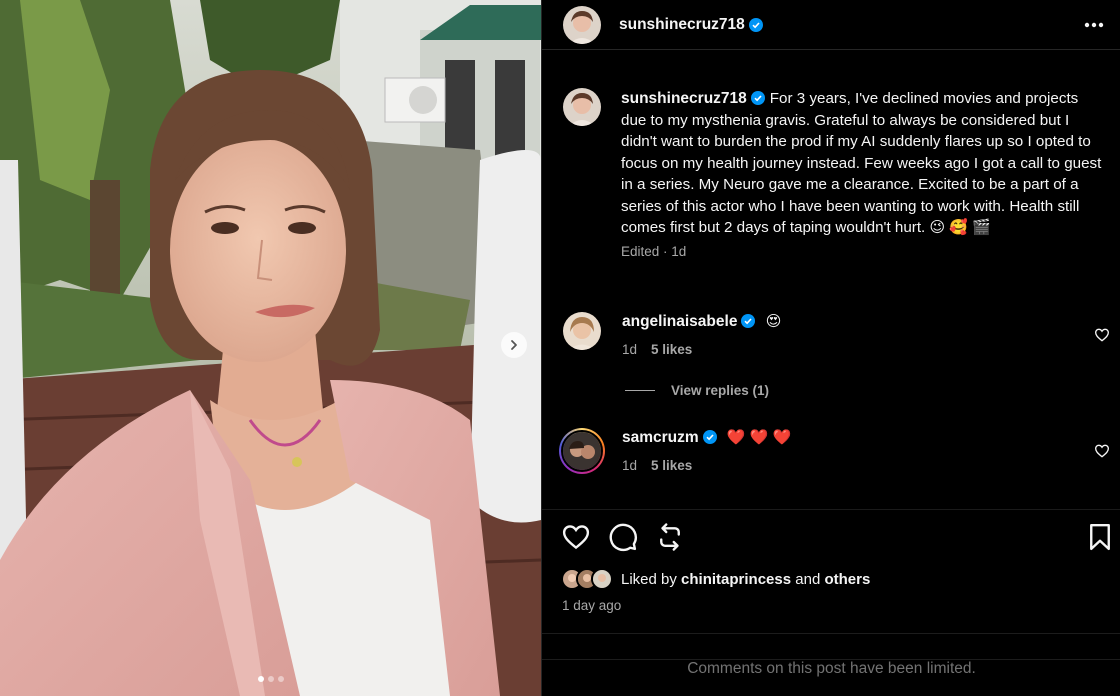 The width and height of the screenshot is (1120, 696). I want to click on caption-emojis: 😉 🥰 🎬, so click(960, 227).